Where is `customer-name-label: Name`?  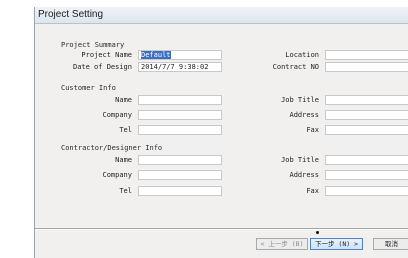 customer-name-label: Name is located at coordinates (123, 100).